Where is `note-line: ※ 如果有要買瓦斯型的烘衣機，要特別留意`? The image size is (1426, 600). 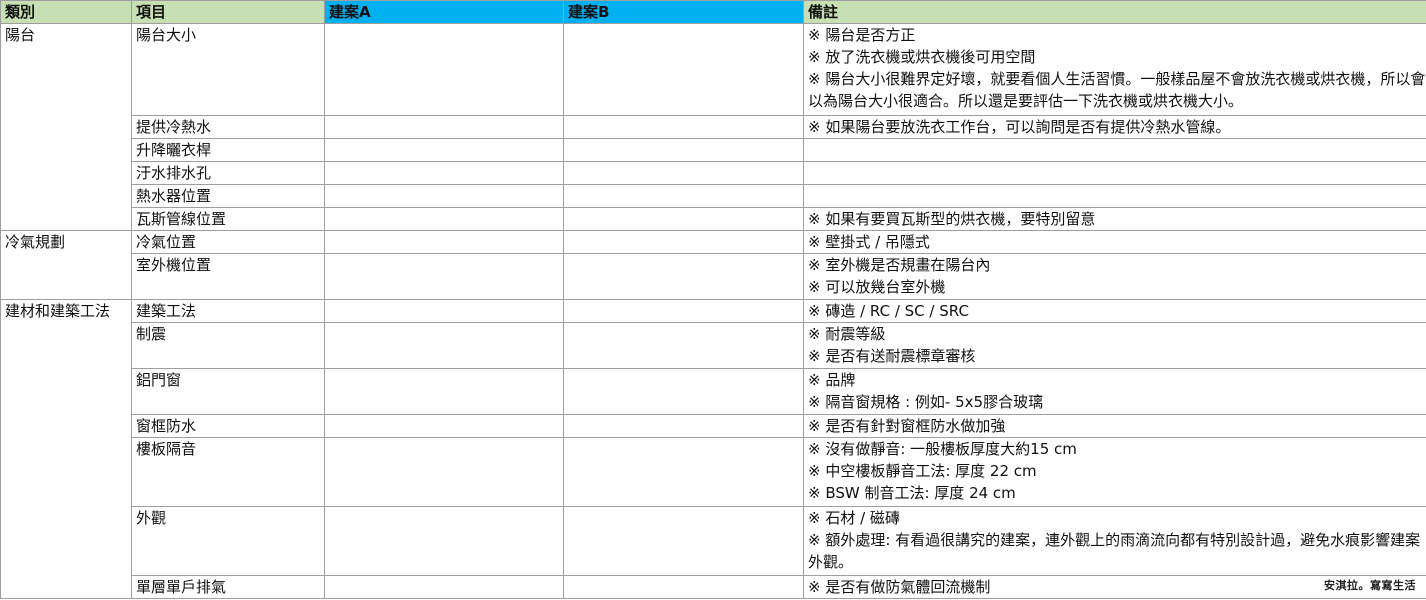
note-line: ※ 如果有要買瓦斯型的烘衣機，要特別留意 is located at coordinates (952, 219).